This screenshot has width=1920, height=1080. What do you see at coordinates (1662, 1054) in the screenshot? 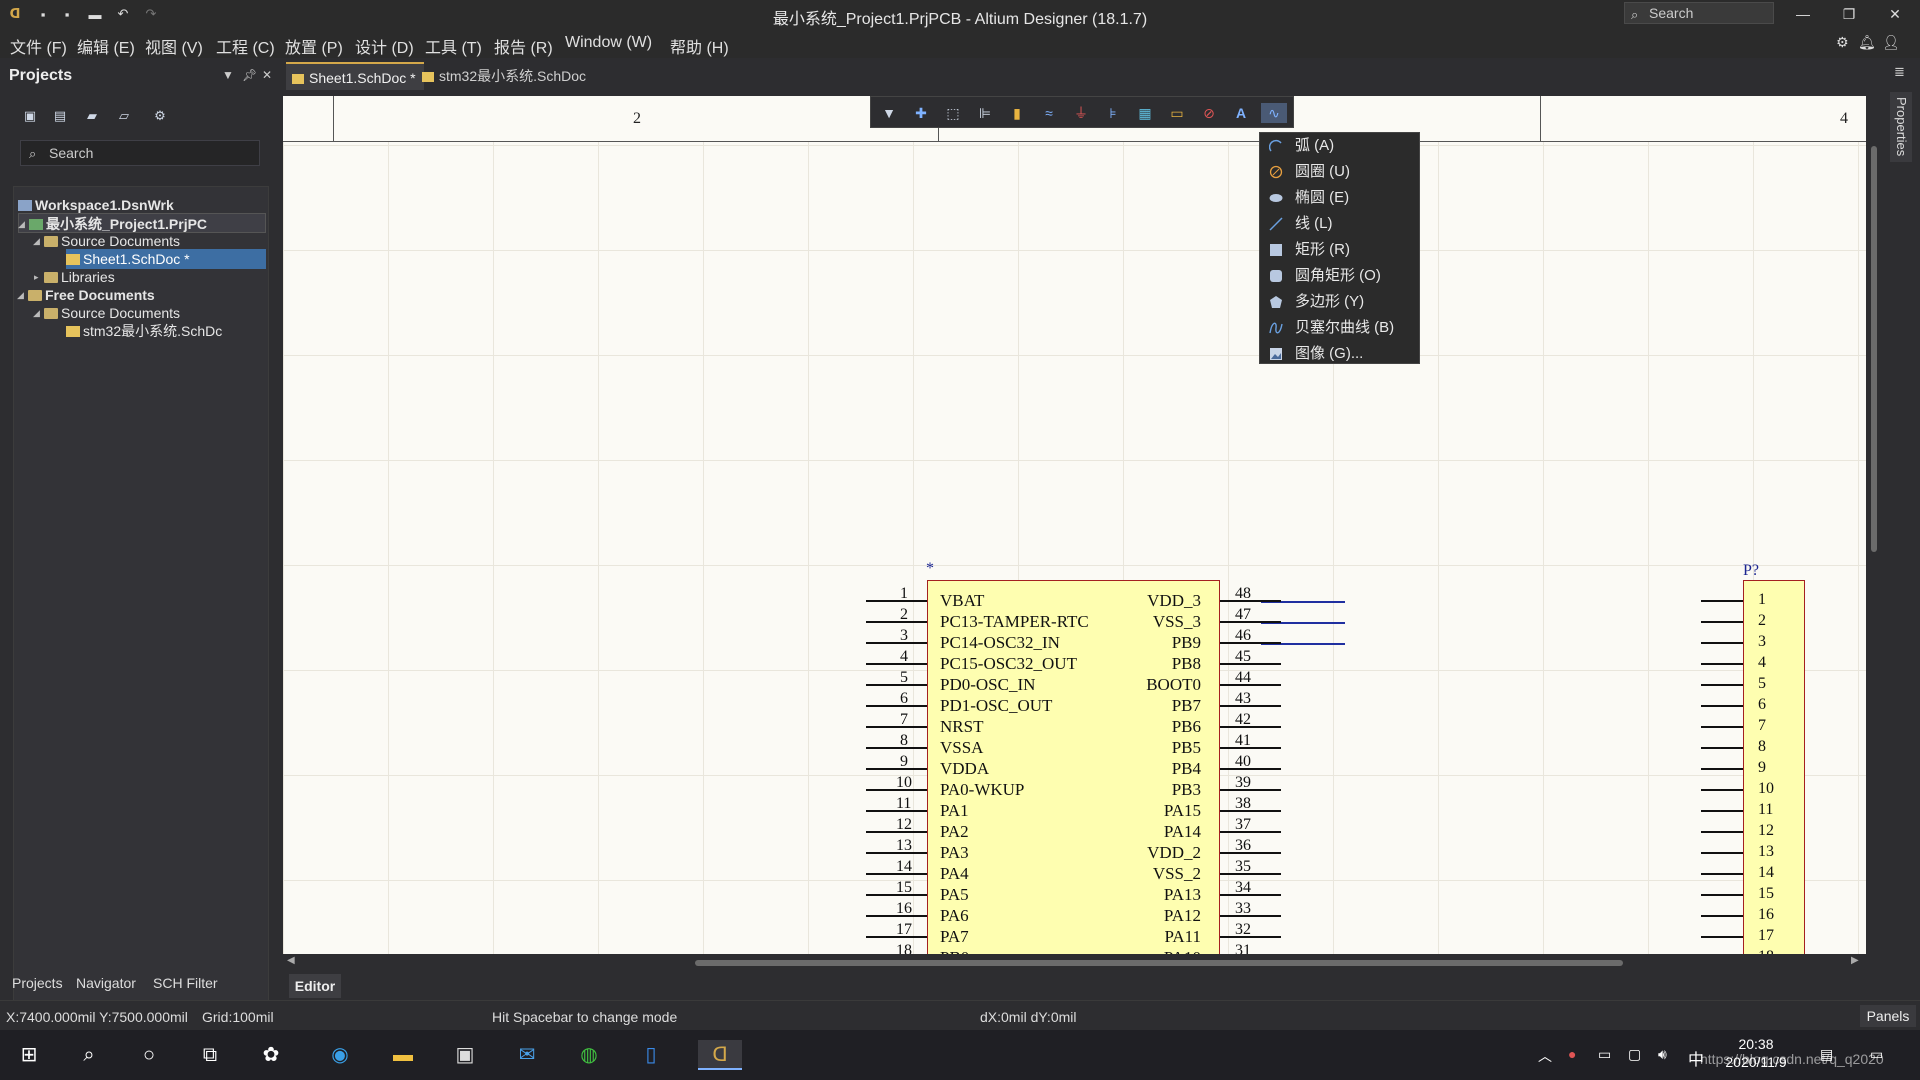
I see `volume-icon: 🔊︎` at bounding box center [1662, 1054].